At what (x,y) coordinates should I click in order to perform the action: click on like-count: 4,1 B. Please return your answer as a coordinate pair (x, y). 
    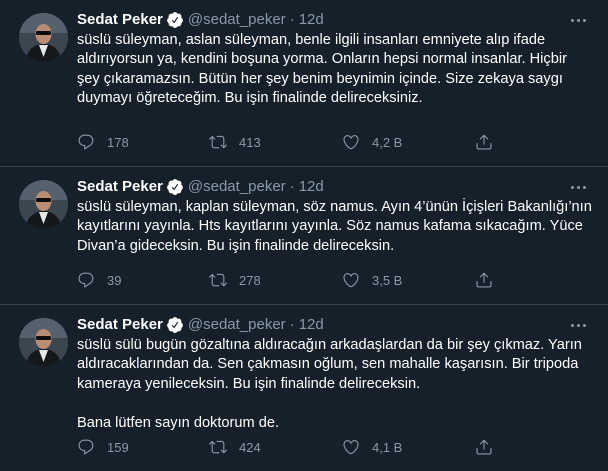
    Looking at the image, I should click on (387, 447).